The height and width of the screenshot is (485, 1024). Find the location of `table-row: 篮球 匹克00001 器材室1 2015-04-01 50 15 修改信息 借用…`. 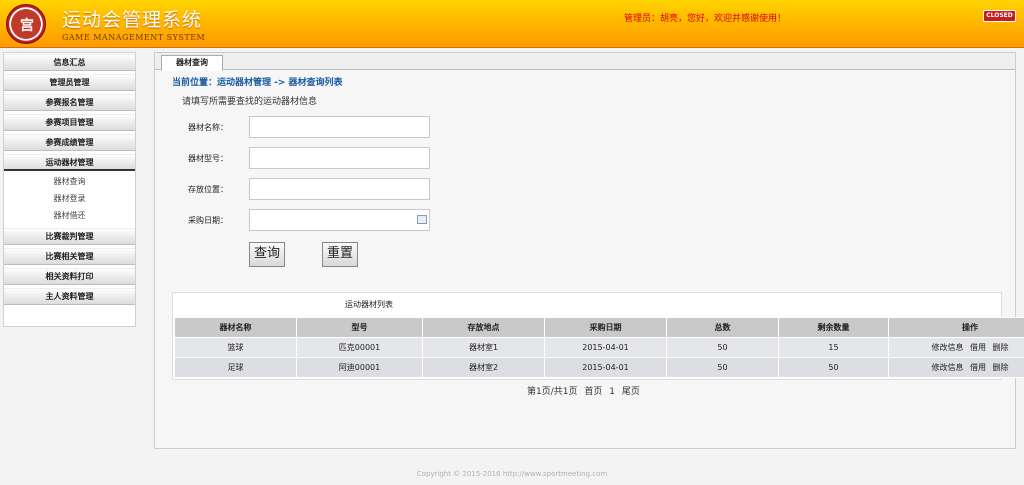

table-row: 篮球 匹克00001 器材室1 2015-04-01 50 15 修改信息 借用… is located at coordinates (599, 347).